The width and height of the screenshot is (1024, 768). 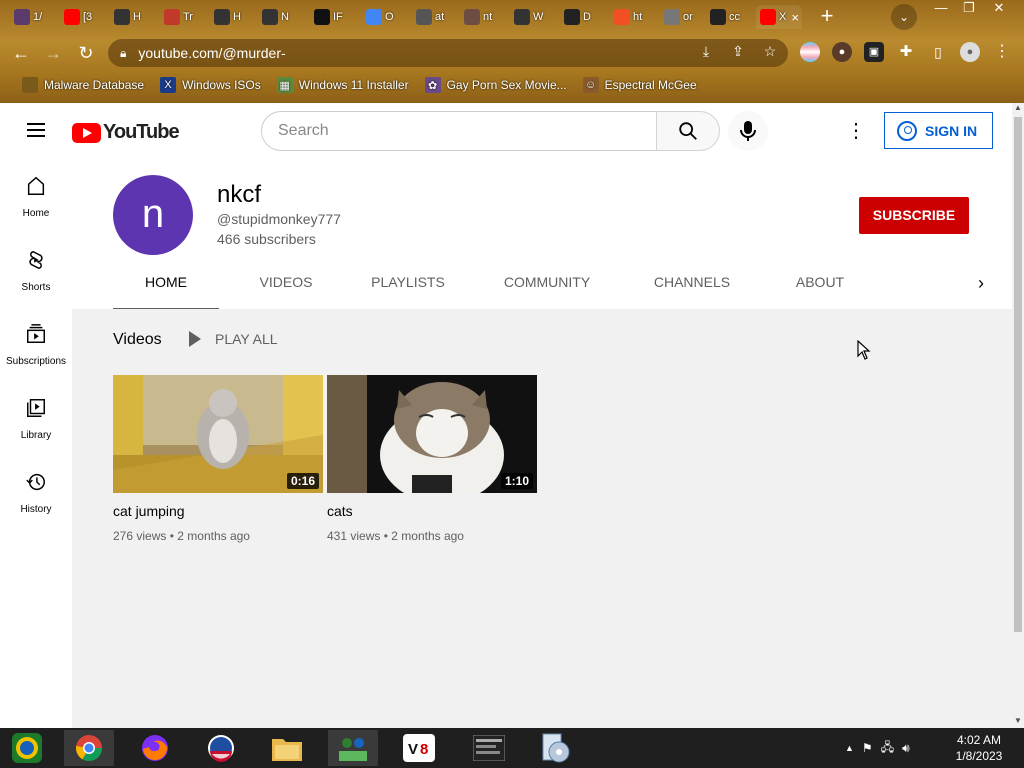 I want to click on scroll-down-icon: ▼, so click(x=1018, y=722).